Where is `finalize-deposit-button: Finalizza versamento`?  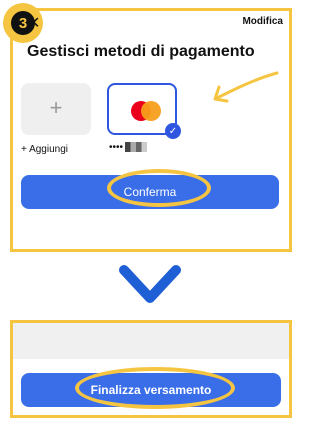 finalize-deposit-button: Finalizza versamento is located at coordinates (151, 388).